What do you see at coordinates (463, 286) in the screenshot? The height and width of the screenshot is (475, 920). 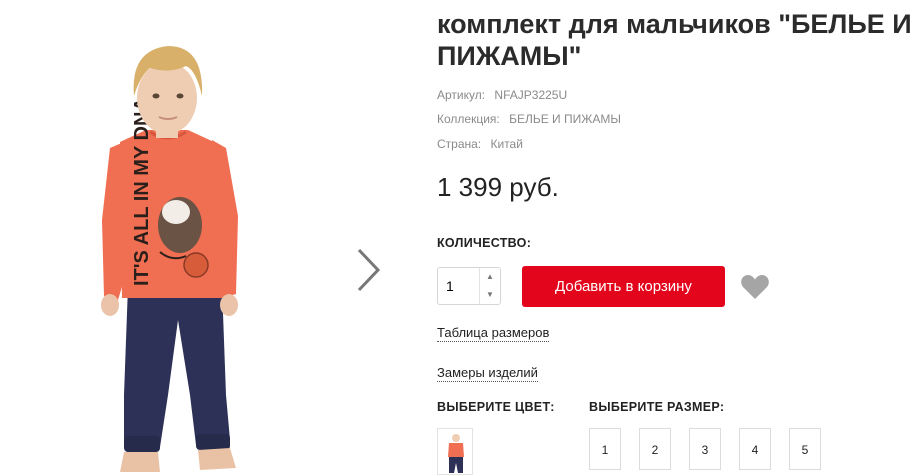 I see `quantity-input` at bounding box center [463, 286].